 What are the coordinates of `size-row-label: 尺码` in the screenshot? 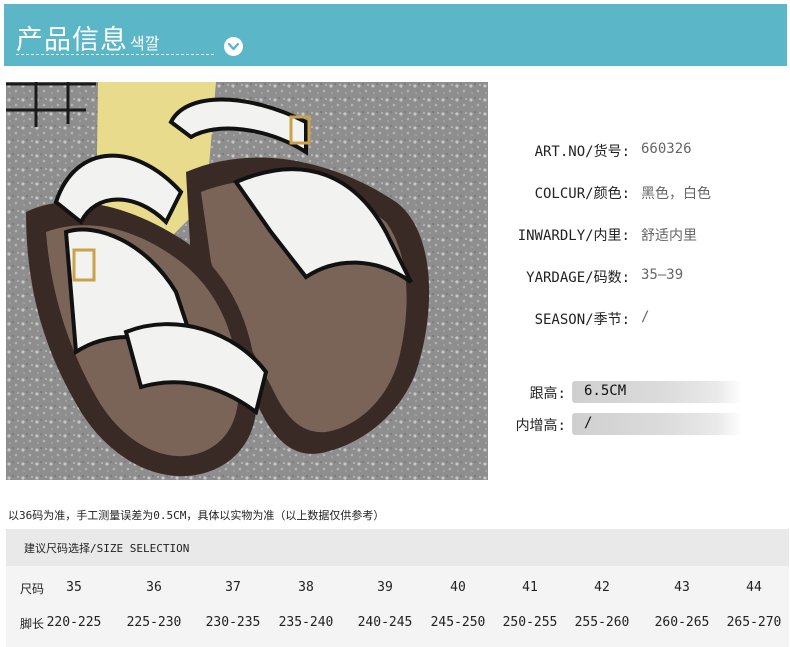 It's located at (32, 589).